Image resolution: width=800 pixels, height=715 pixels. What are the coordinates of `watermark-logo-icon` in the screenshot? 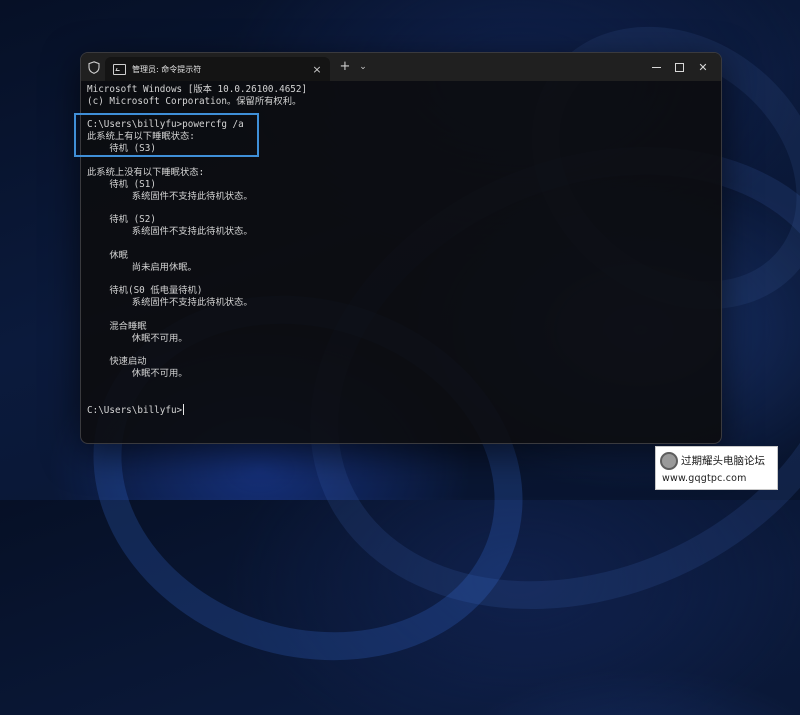 It's located at (669, 461).